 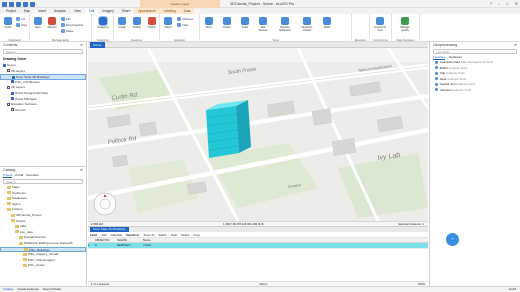 I want to click on mode-button: Mode, so click(x=327, y=23).